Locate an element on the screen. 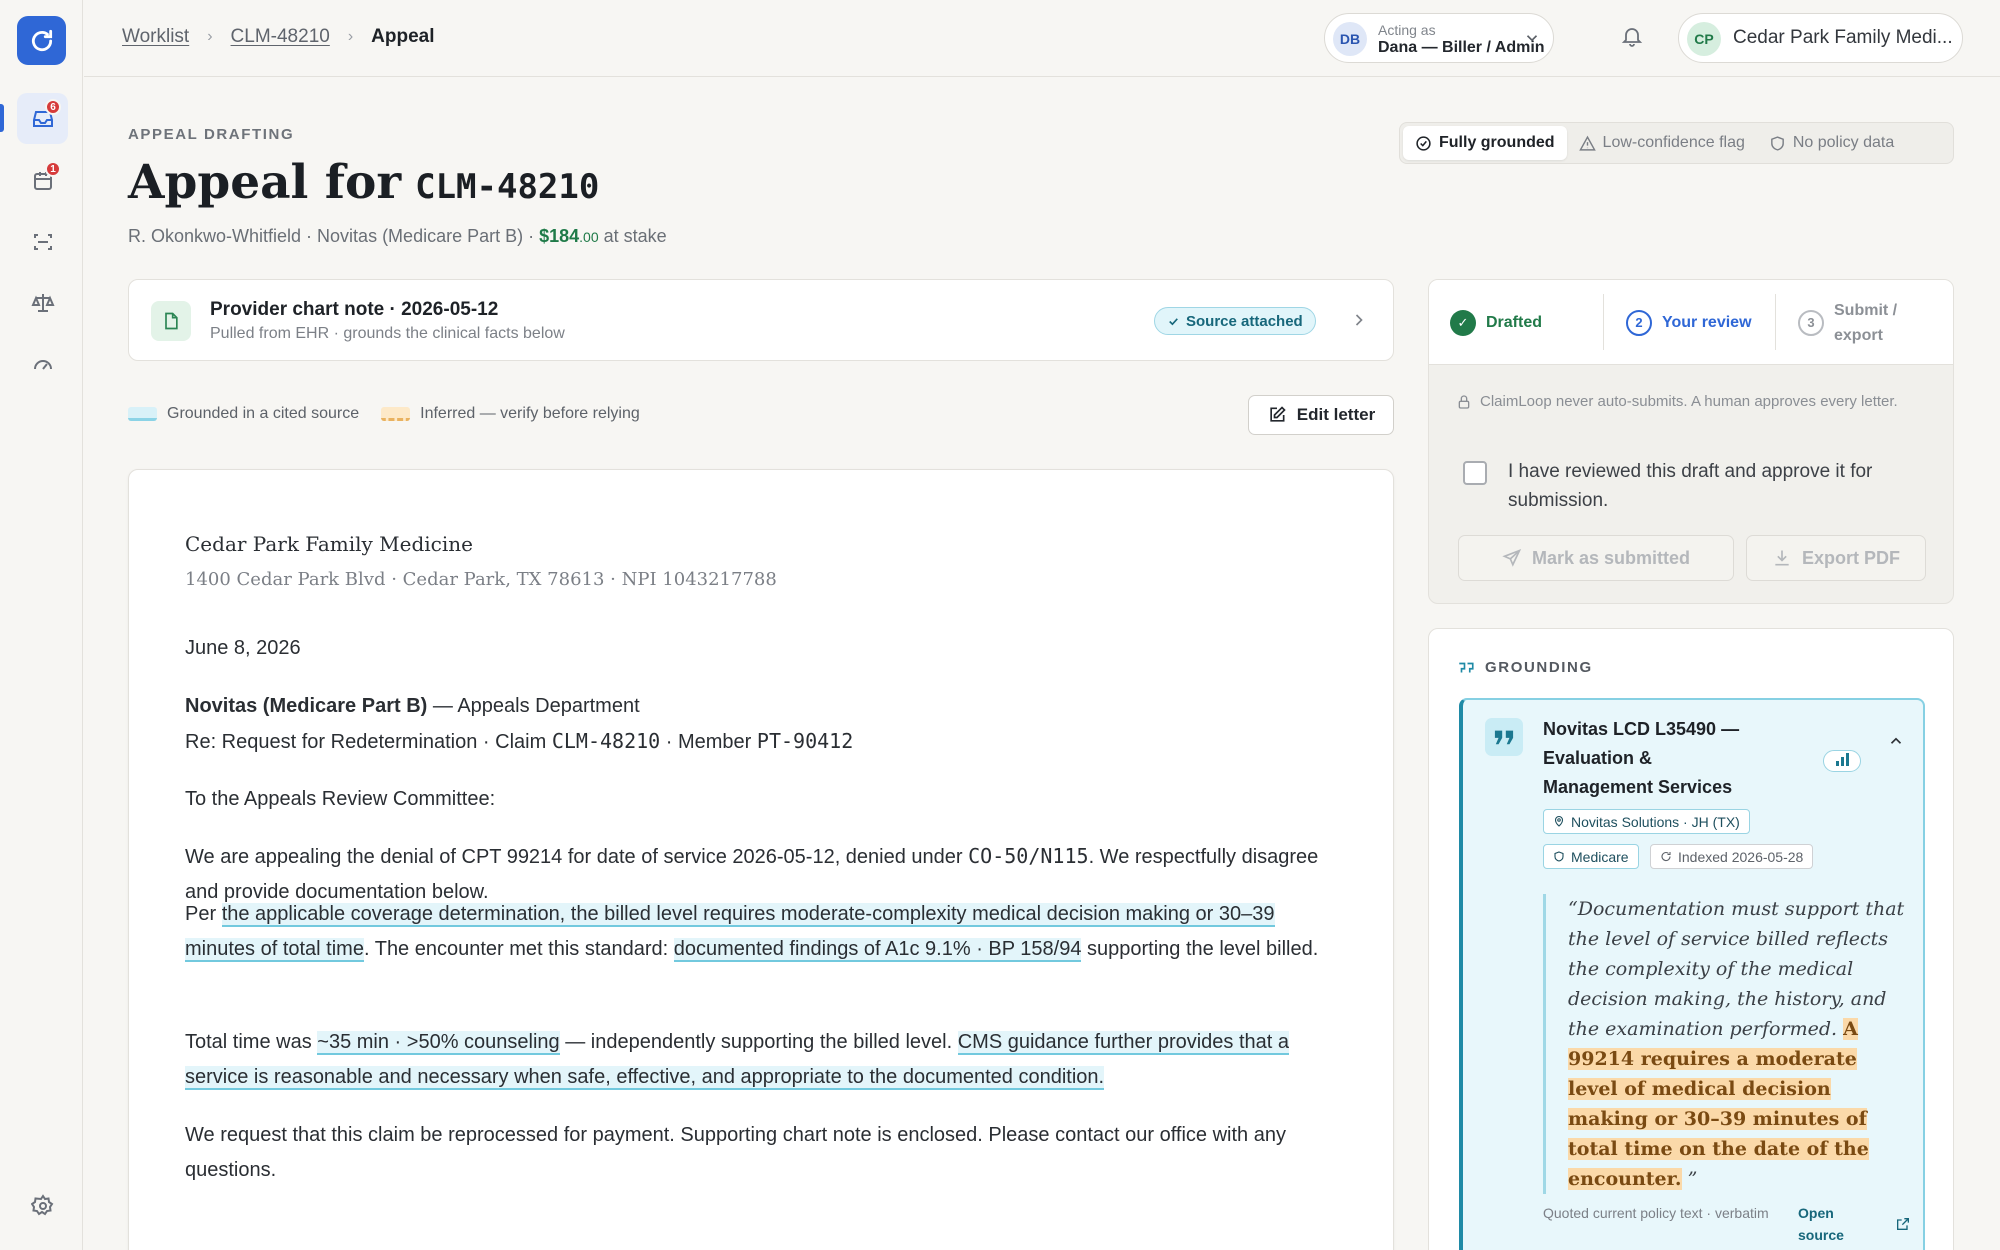 This screenshot has width=2000, height=1250. lock-icon is located at coordinates (1464, 402).